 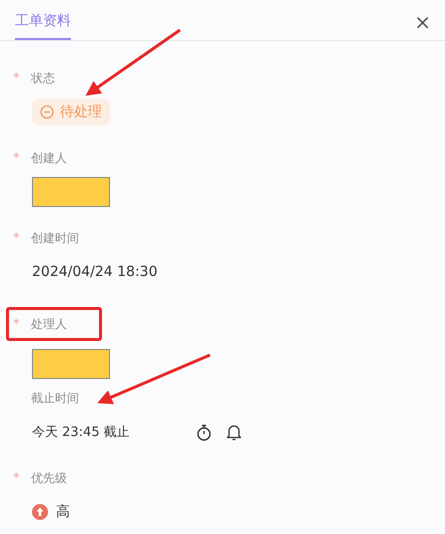 I want to click on status-text: 待处理, so click(x=81, y=112).